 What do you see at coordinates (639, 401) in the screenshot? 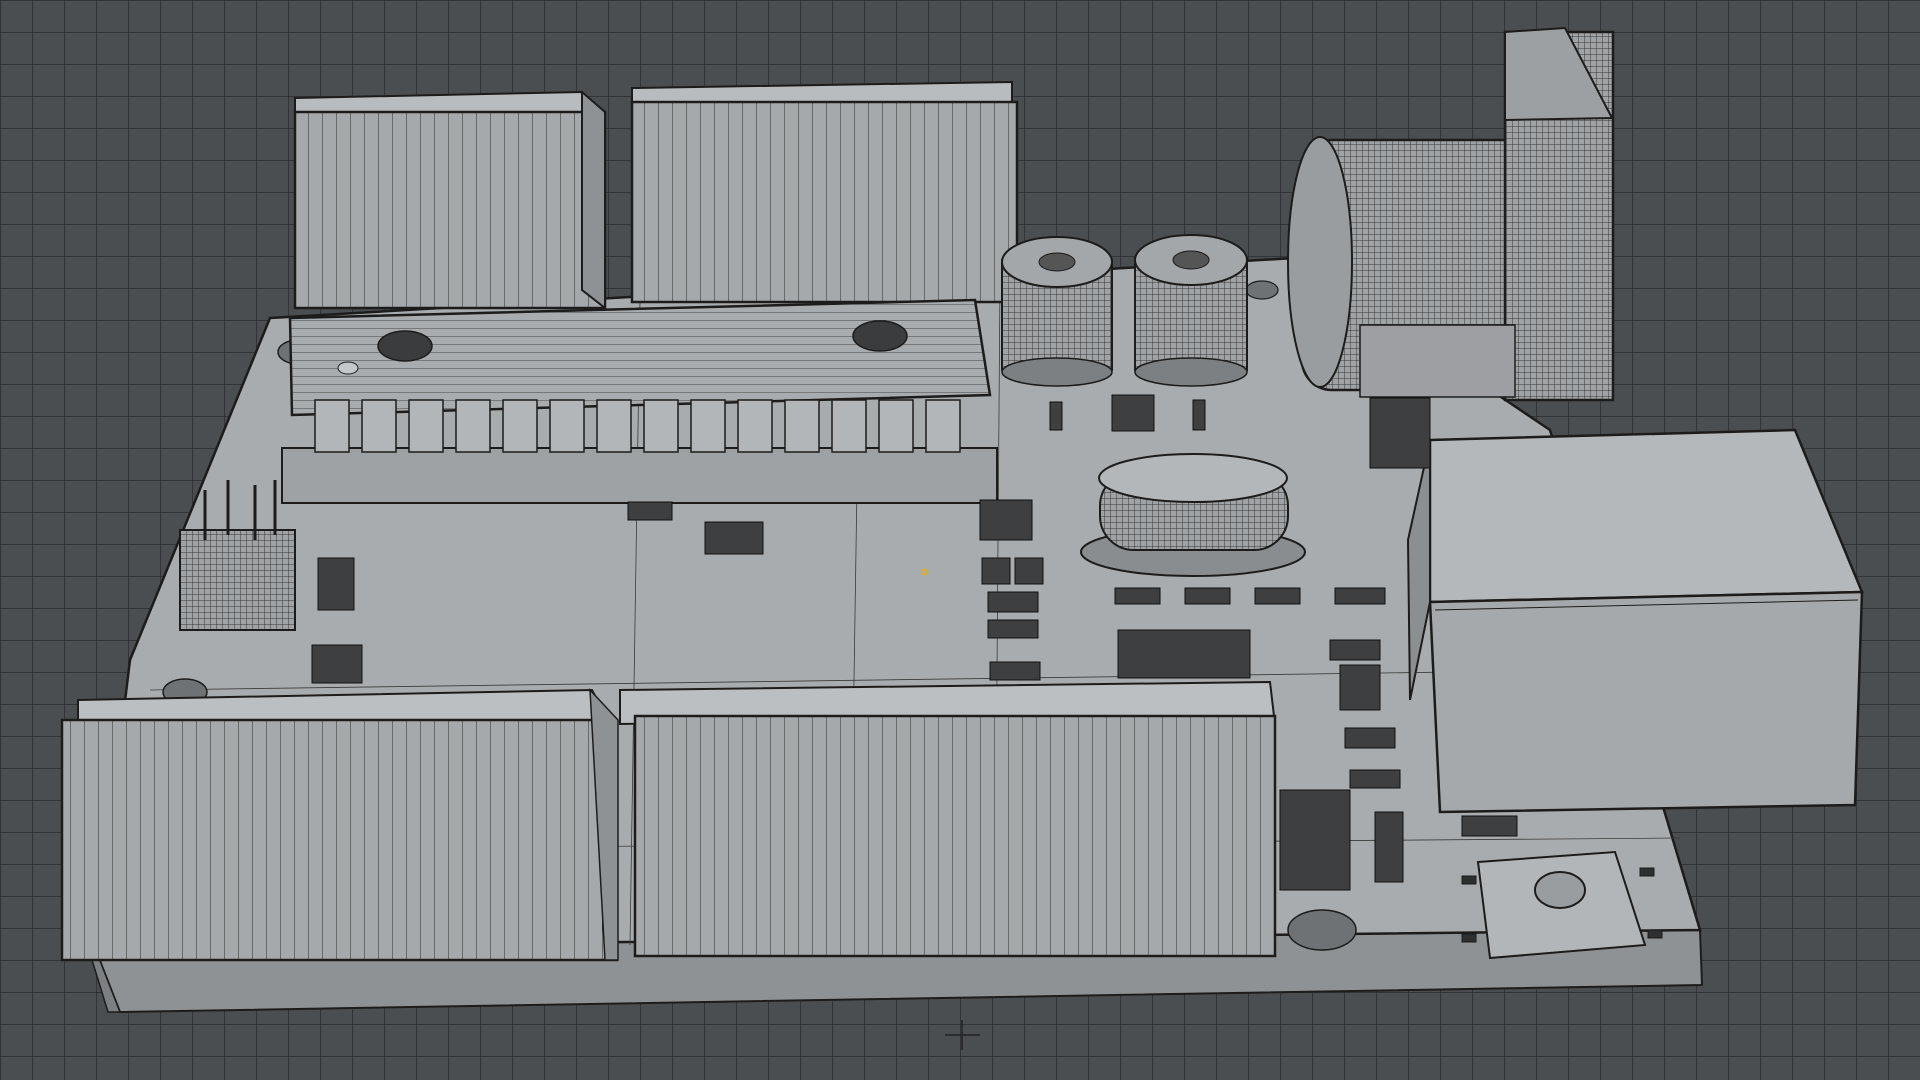
I see `dip-ic-chip` at bounding box center [639, 401].